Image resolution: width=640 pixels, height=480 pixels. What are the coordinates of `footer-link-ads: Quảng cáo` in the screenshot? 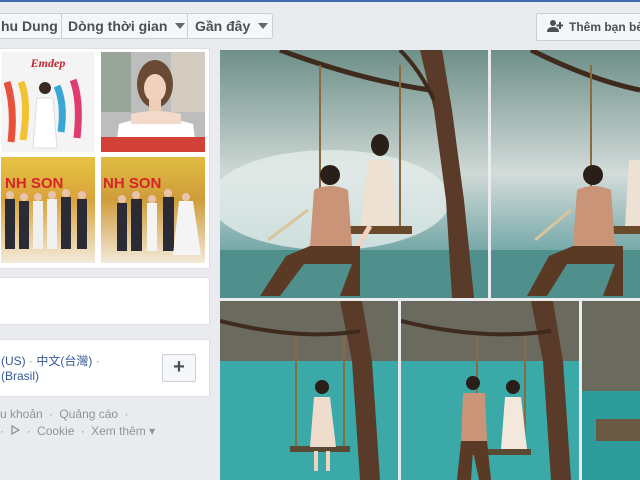 It's located at (88, 414).